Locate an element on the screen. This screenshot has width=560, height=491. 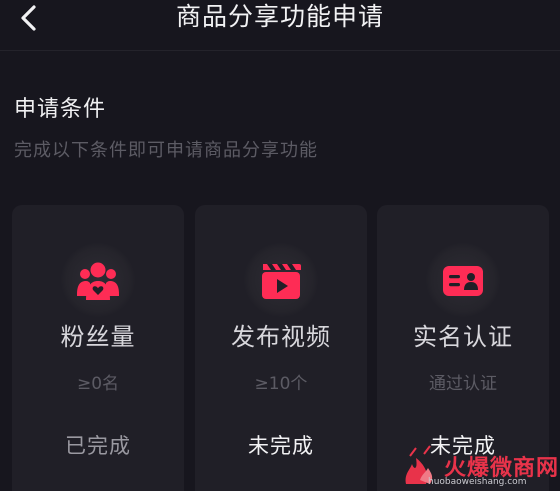
fans-icon is located at coordinates (98, 281).